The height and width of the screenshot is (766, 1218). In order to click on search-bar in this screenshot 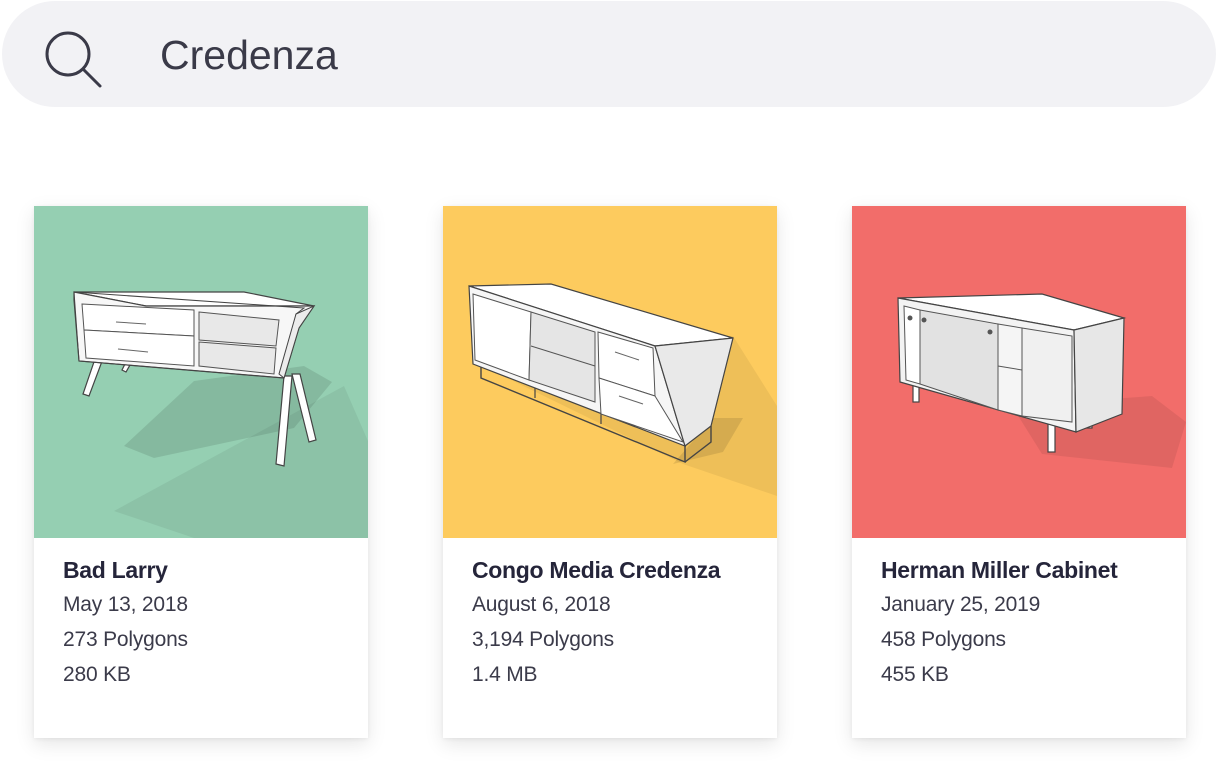, I will do `click(609, 54)`.